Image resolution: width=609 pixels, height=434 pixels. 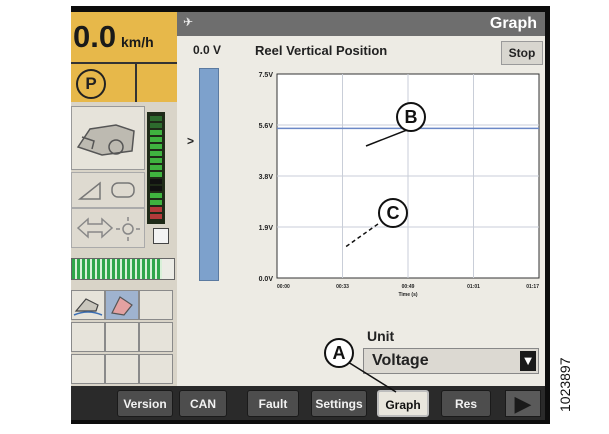 I want to click on y-tick-label: 3.8V, so click(x=266, y=177).